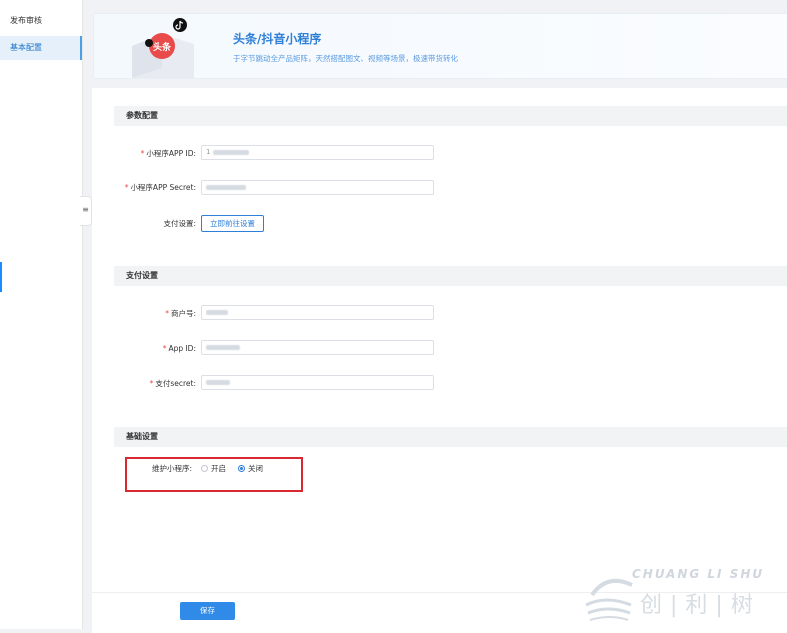 The image size is (787, 633). What do you see at coordinates (450, 437) in the screenshot?
I see `section-basic-header: 基础设置` at bounding box center [450, 437].